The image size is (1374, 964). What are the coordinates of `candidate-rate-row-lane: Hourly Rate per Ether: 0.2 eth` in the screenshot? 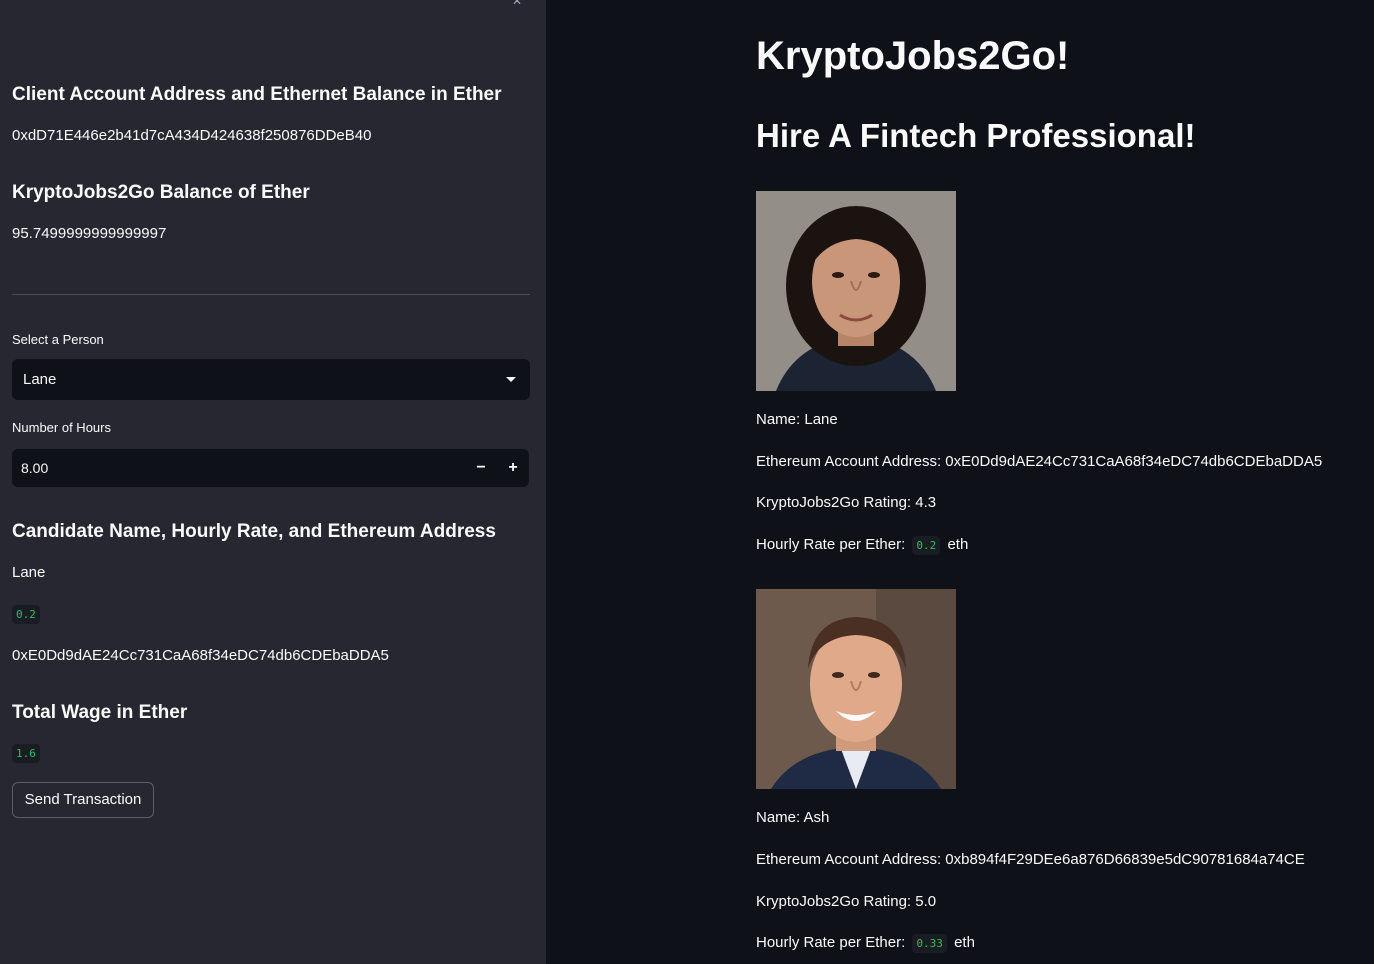 It's located at (862, 545).